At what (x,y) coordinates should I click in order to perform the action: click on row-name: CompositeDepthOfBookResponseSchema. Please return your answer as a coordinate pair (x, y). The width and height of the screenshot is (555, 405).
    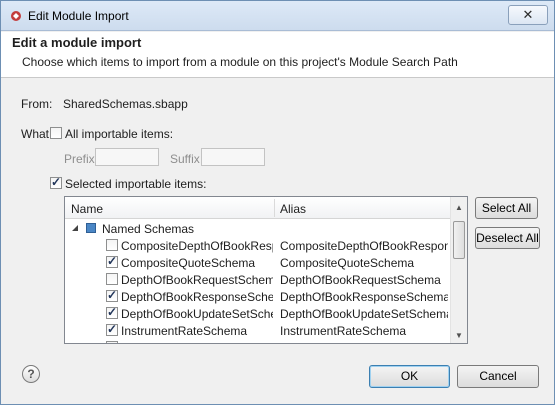
    Looking at the image, I should click on (197, 246).